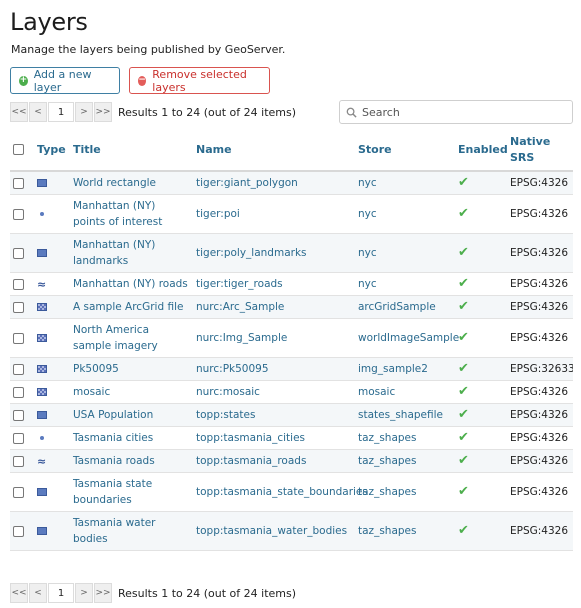  What do you see at coordinates (131, 338) in the screenshot?
I see `layer-title-link: North America sample imagery` at bounding box center [131, 338].